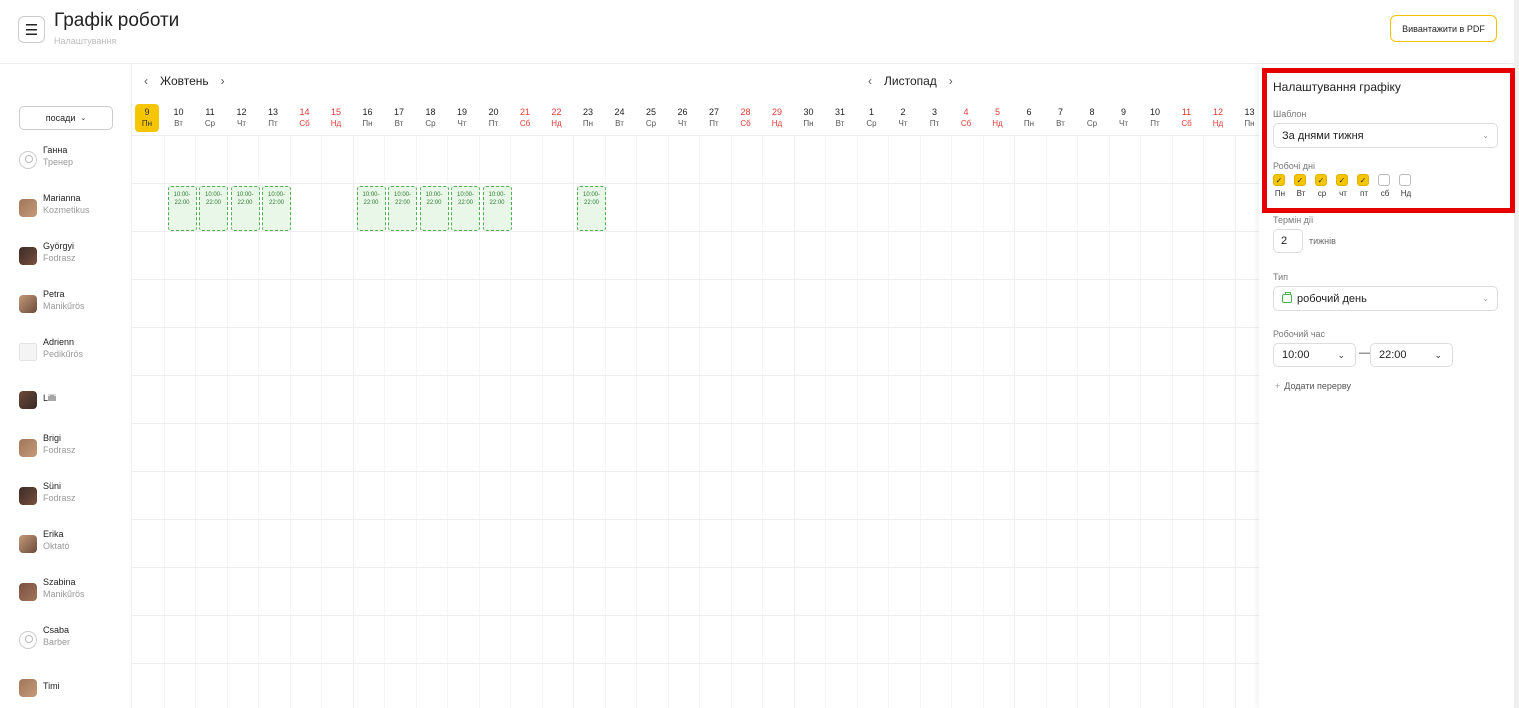  Describe the element at coordinates (399, 118) in the screenshot. I see `day-header: 17 Вт` at that location.